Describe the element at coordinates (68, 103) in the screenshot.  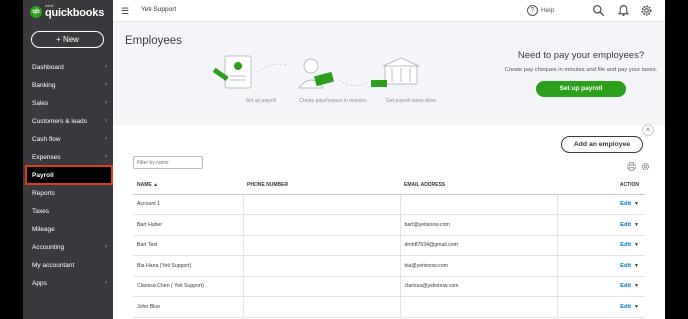
I see `sidebar-item-sales: Sales ›` at that location.